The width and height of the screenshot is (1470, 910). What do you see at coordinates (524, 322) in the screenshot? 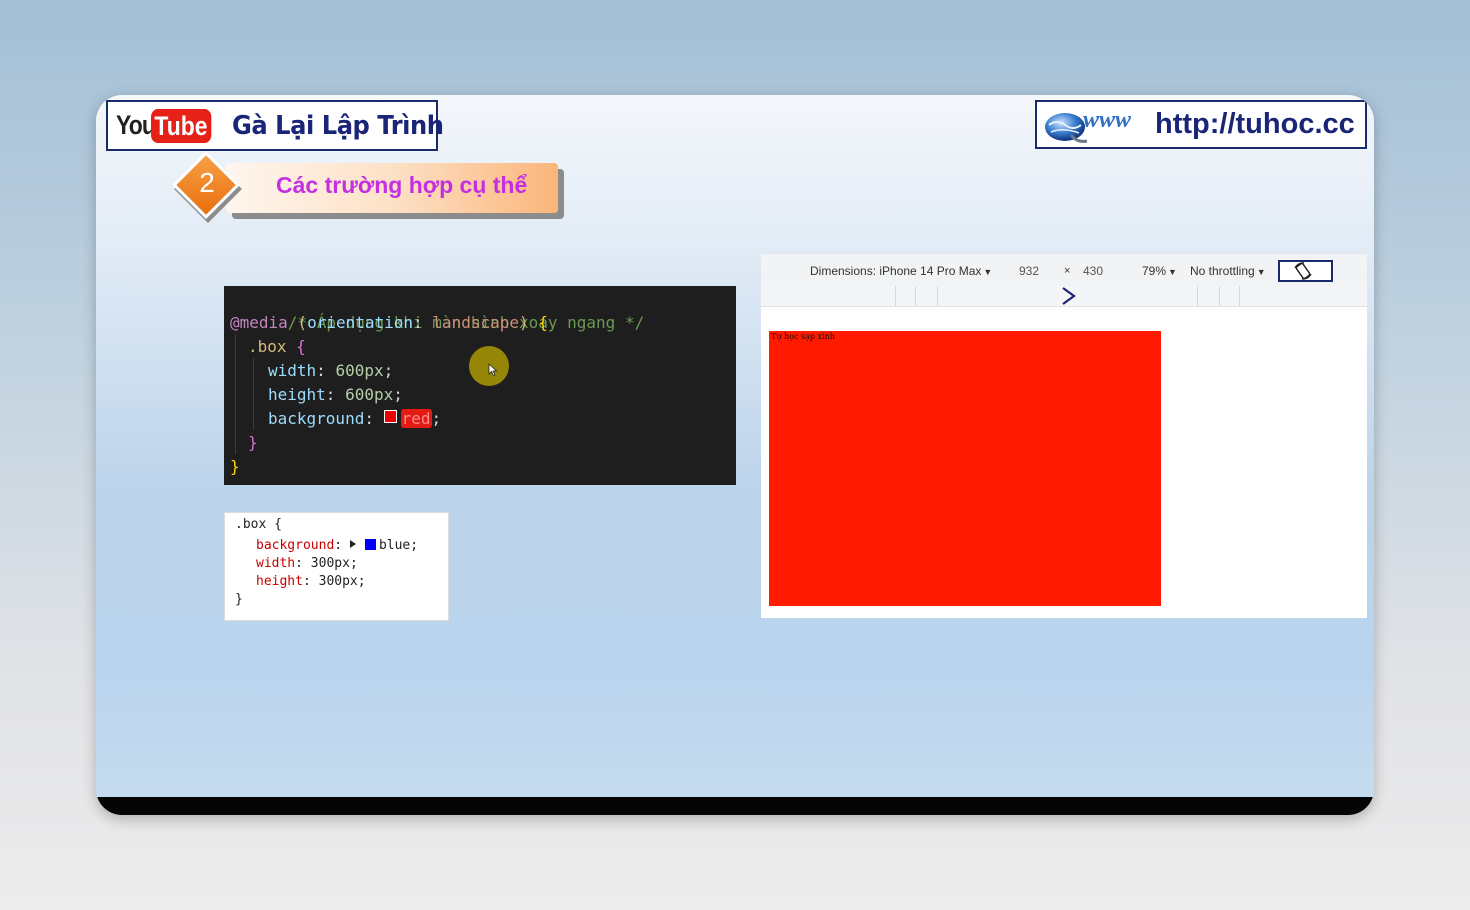
I see `code-paren-close: )` at bounding box center [524, 322].